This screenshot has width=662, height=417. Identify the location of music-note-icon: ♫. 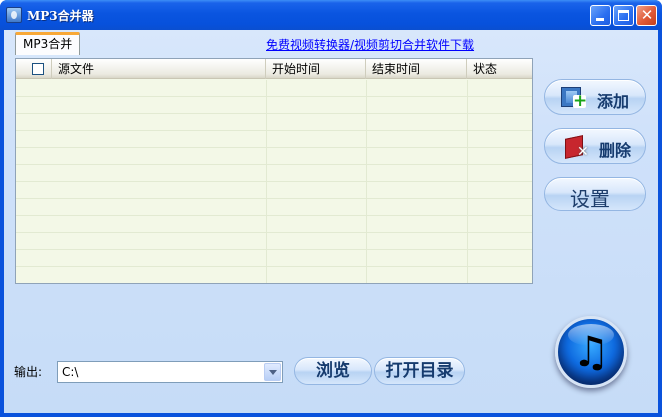
(591, 352).